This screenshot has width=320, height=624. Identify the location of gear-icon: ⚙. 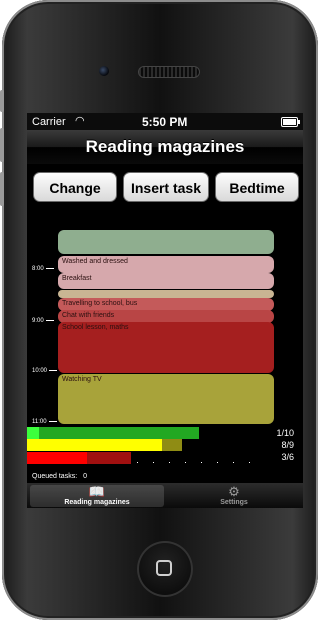
(234, 491).